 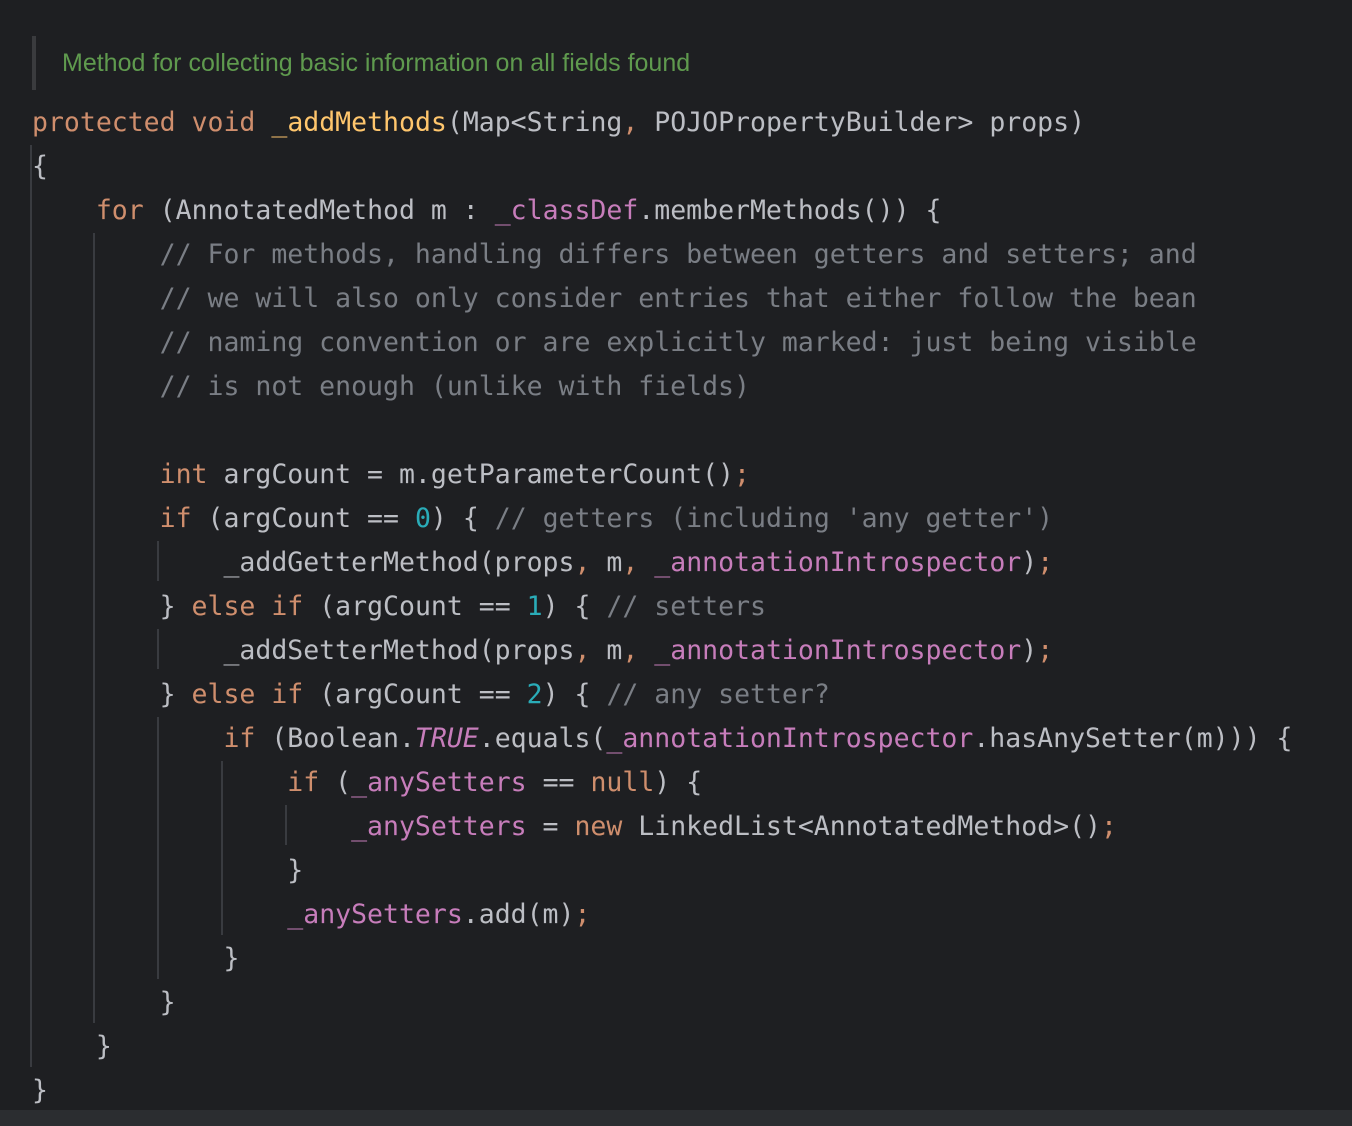 What do you see at coordinates (662, 431) in the screenshot?
I see `code-line` at bounding box center [662, 431].